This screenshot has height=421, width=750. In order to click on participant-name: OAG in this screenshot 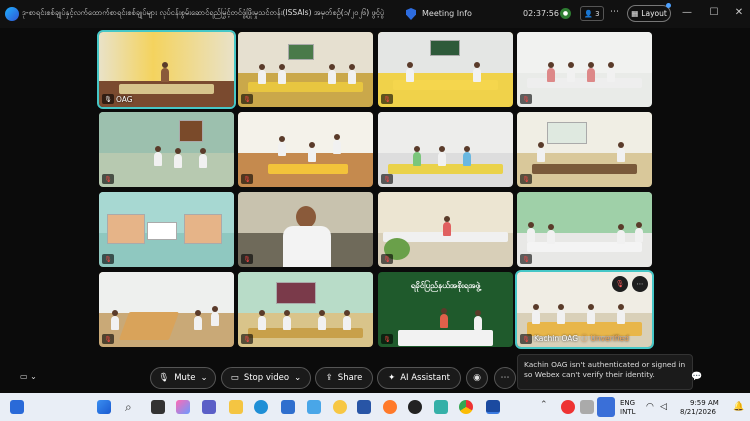, I will do `click(124, 99)`.